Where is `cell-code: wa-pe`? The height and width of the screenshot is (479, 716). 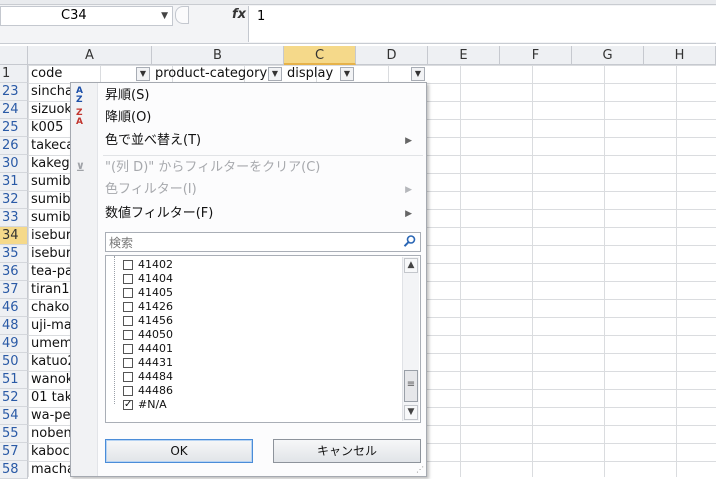 cell-code: wa-pe is located at coordinates (51, 416).